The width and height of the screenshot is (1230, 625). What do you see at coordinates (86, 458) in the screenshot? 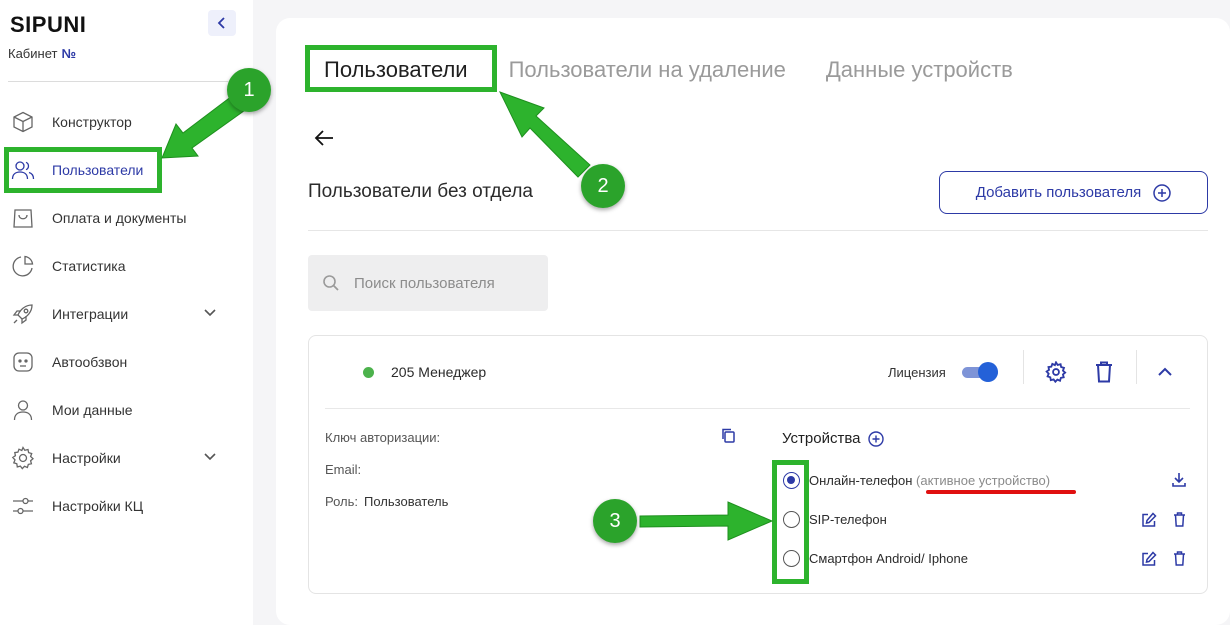
I see `sidebar-item-label: Настройки` at bounding box center [86, 458].